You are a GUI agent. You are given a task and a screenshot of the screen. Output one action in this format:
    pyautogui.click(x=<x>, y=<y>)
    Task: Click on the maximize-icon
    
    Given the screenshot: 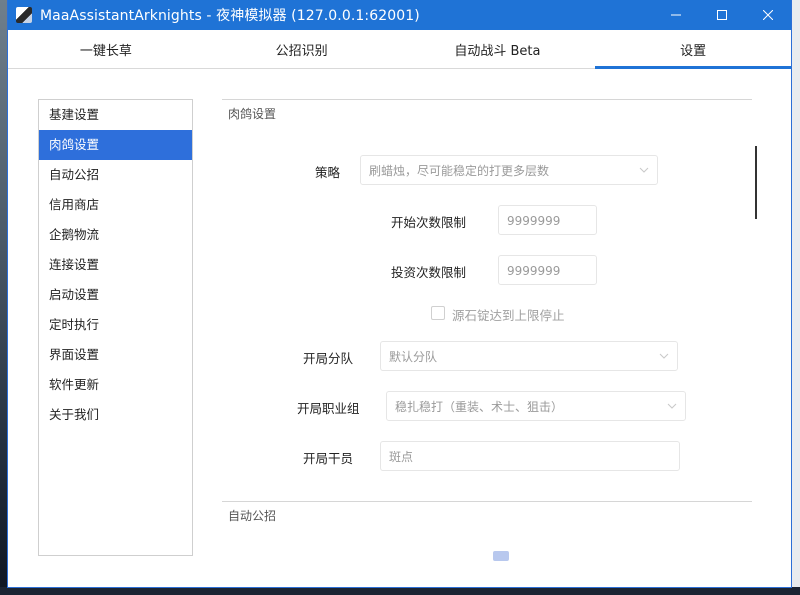 What is the action you would take?
    pyautogui.click(x=722, y=15)
    